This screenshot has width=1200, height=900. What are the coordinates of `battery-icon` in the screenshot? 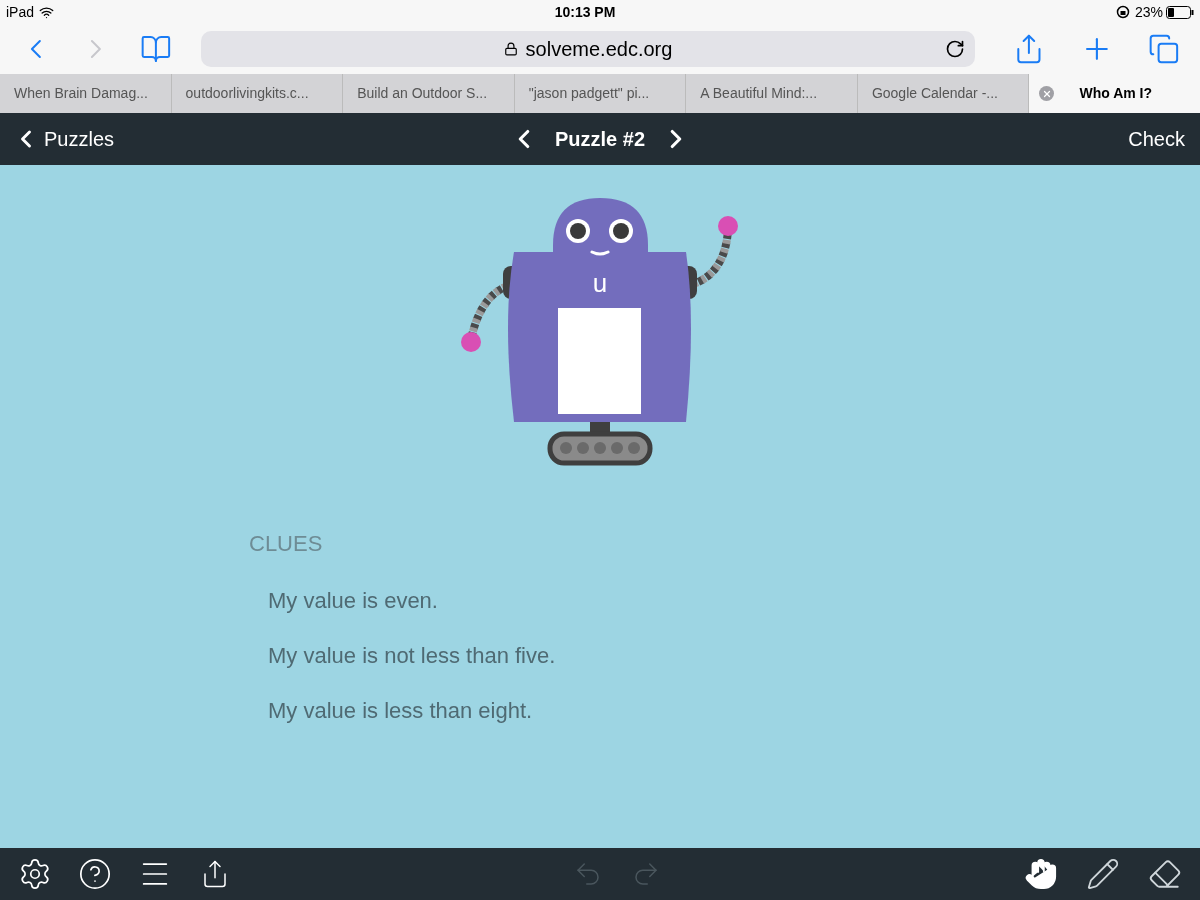 It's located at (1180, 12).